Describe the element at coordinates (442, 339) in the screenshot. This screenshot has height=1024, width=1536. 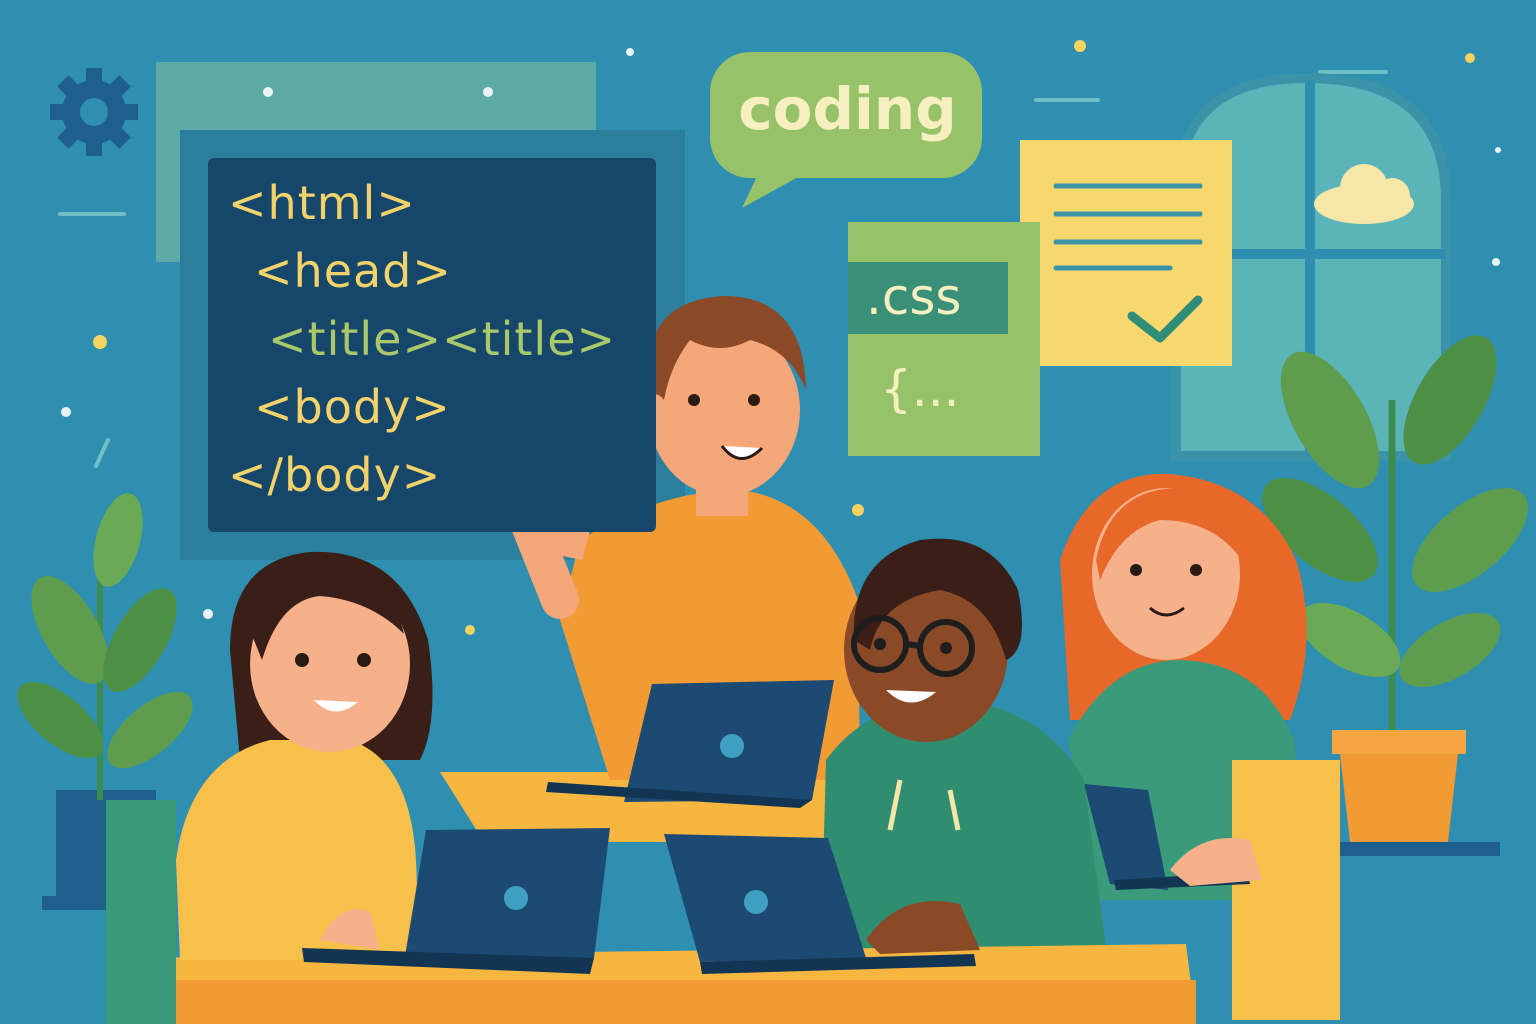
I see `code-line-title: <title><title>` at that location.